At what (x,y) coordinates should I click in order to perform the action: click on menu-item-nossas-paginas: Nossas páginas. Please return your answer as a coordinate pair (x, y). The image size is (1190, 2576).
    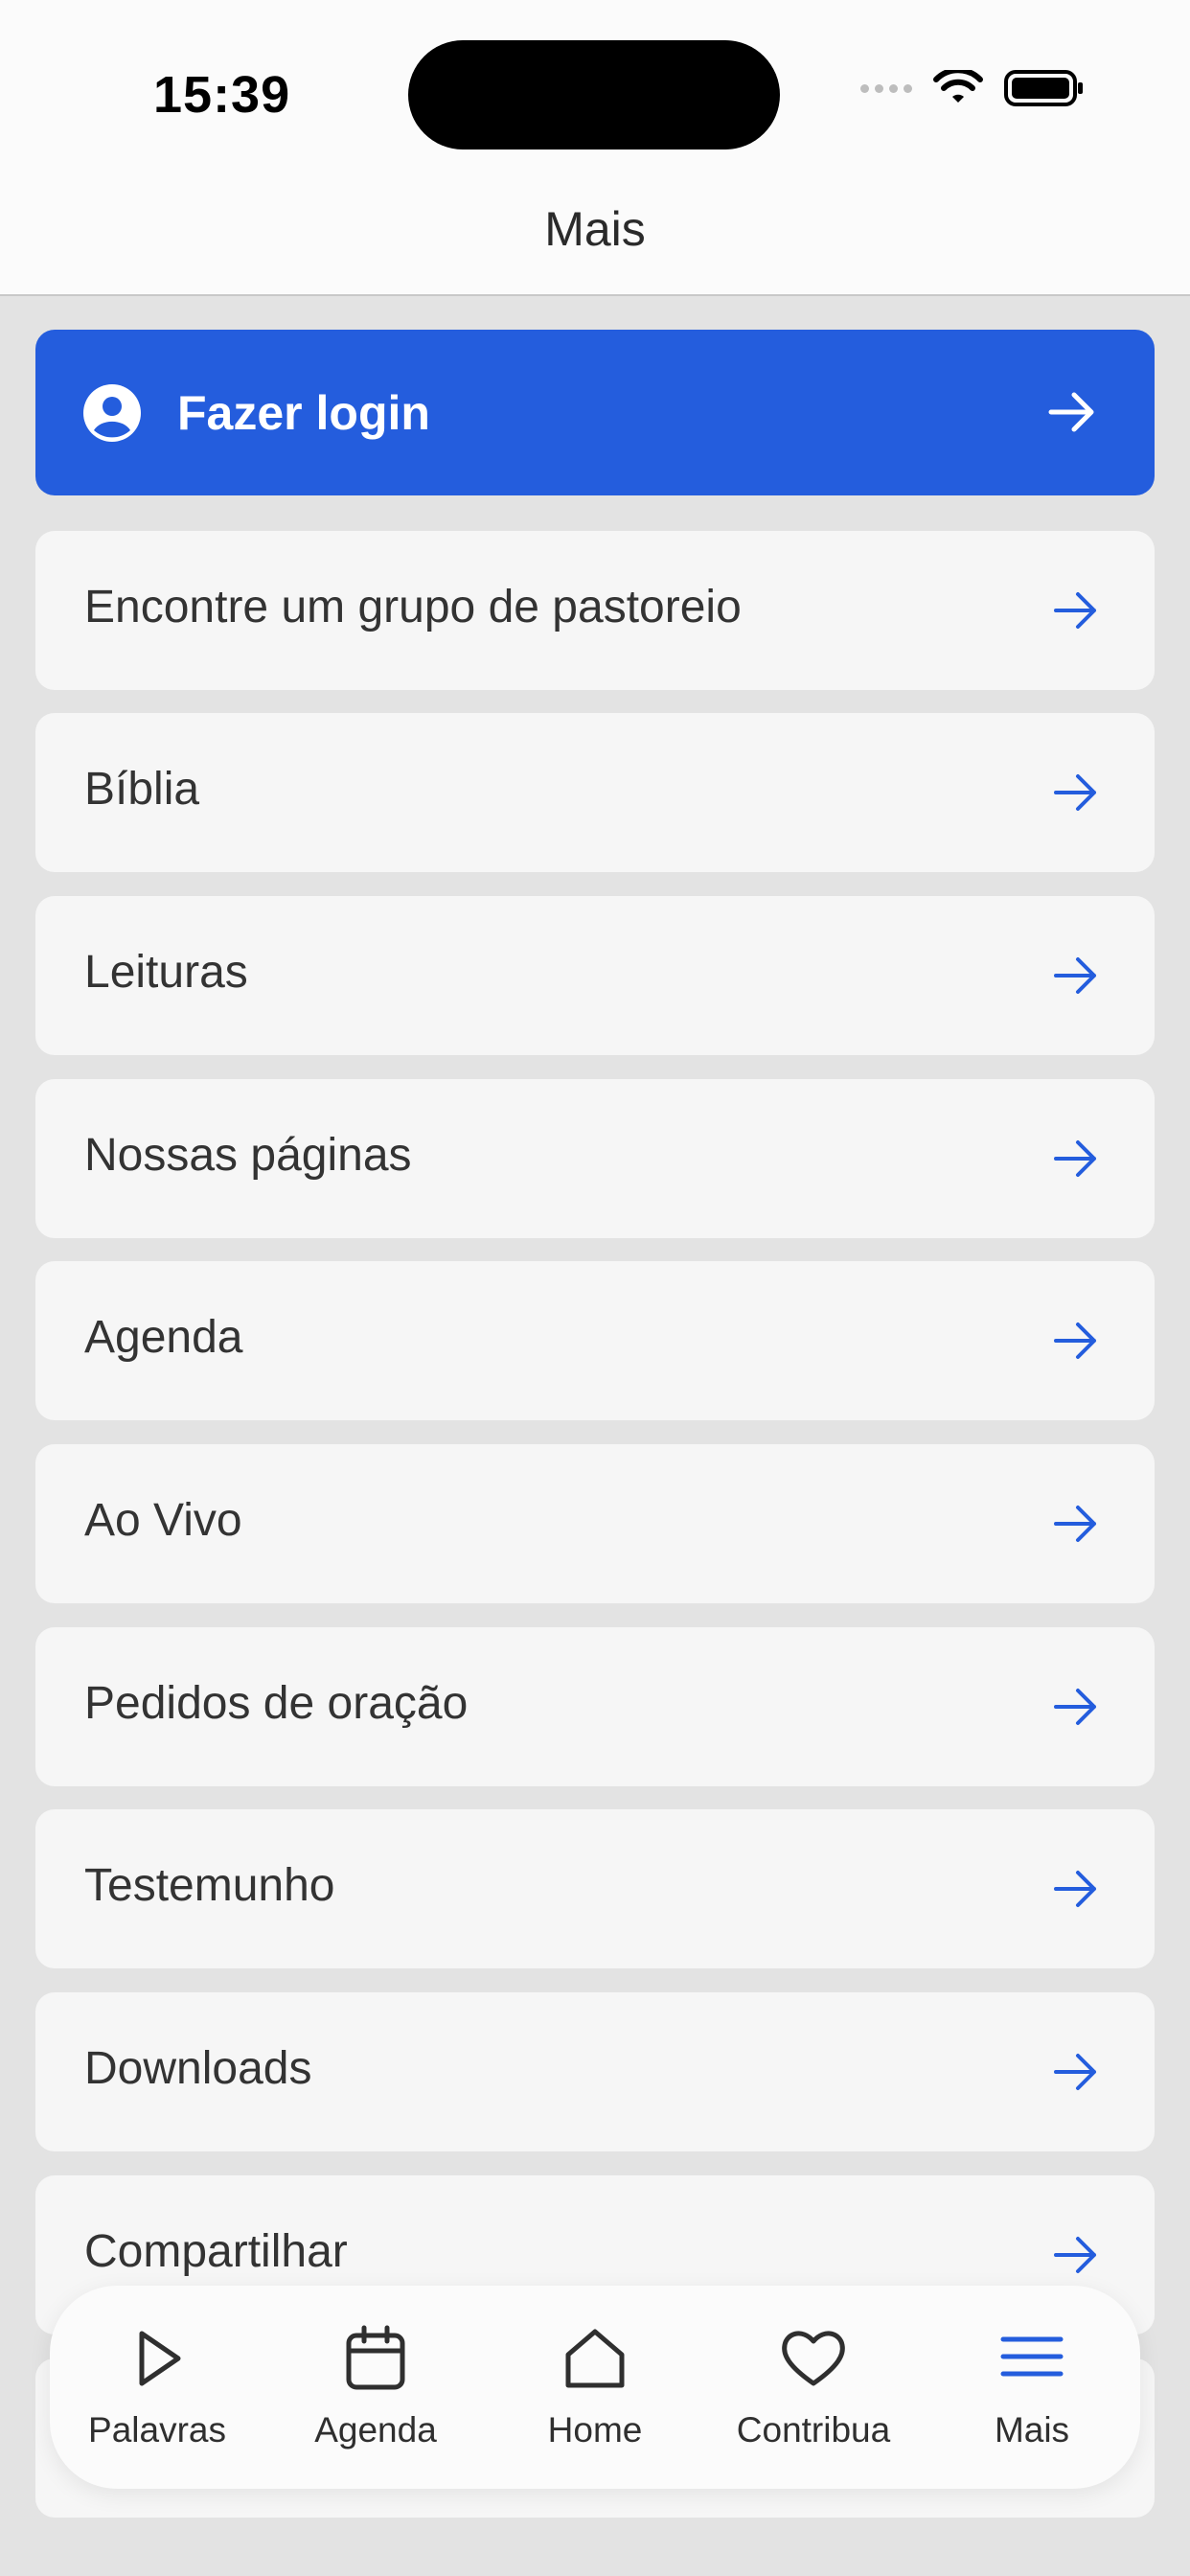
    Looking at the image, I should click on (595, 1158).